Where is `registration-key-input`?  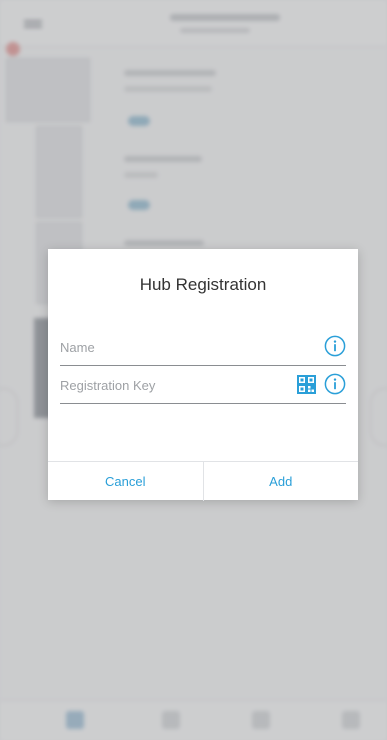
registration-key-input is located at coordinates (170, 385).